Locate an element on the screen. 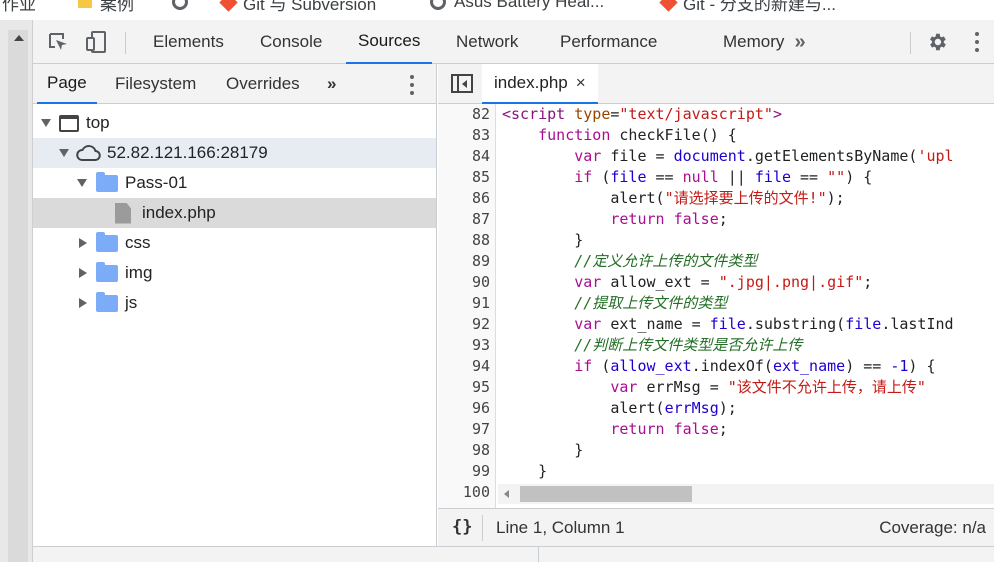  tree-item-img: img is located at coordinates (234, 273).